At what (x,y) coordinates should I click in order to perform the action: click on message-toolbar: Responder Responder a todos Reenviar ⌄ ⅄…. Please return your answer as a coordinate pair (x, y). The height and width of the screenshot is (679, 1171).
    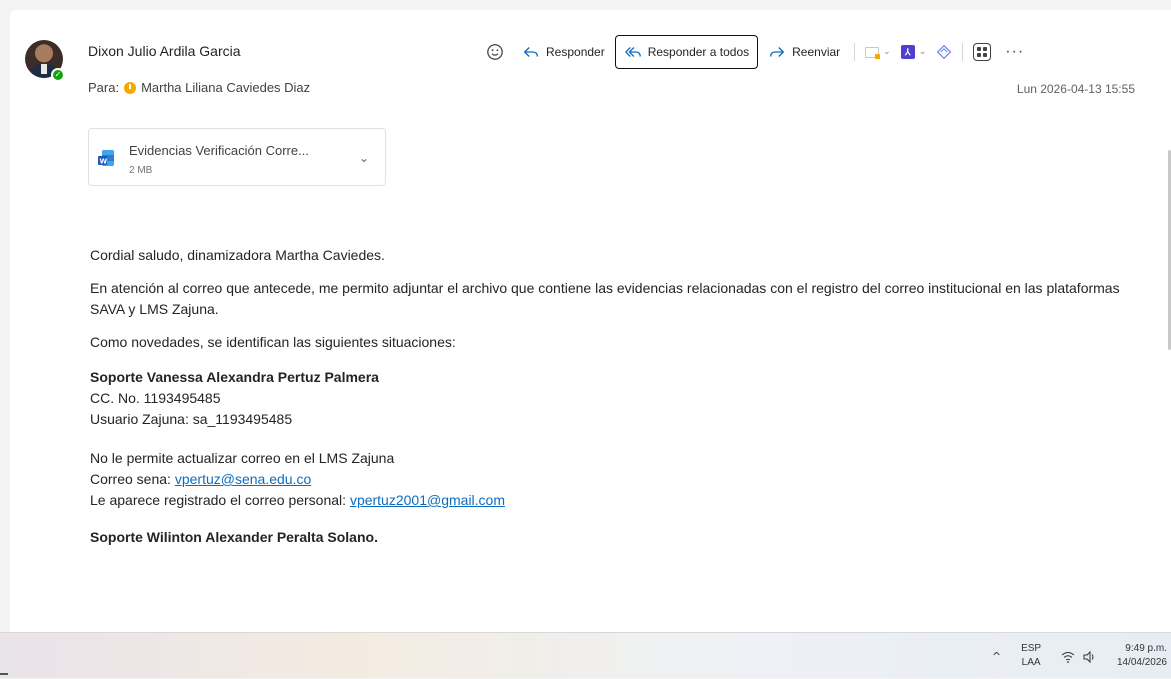
    Looking at the image, I should click on (752, 52).